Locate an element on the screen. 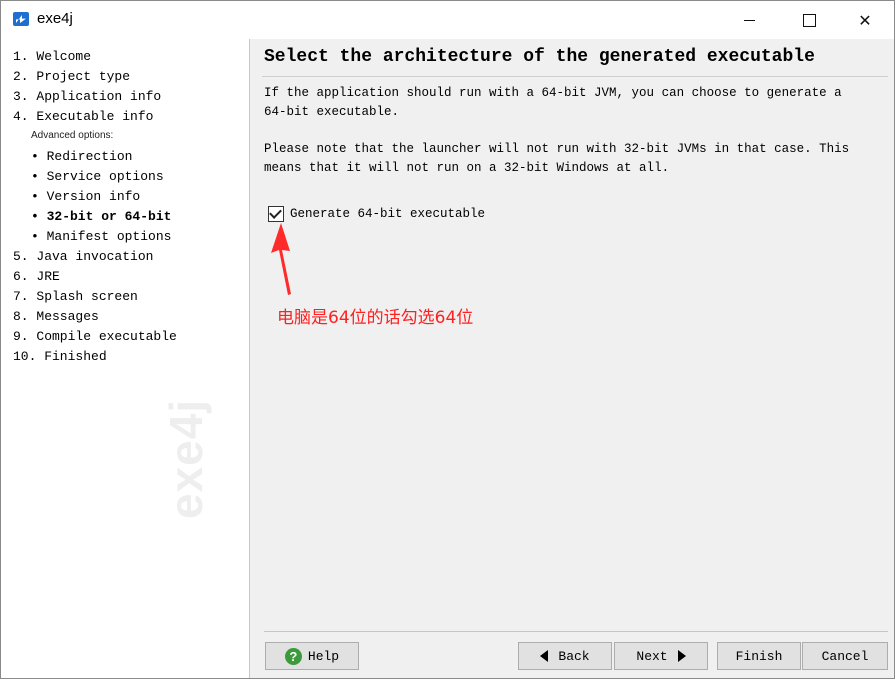 The height and width of the screenshot is (679, 895). nav-step-application-info: 3. Application info is located at coordinates (87, 97).